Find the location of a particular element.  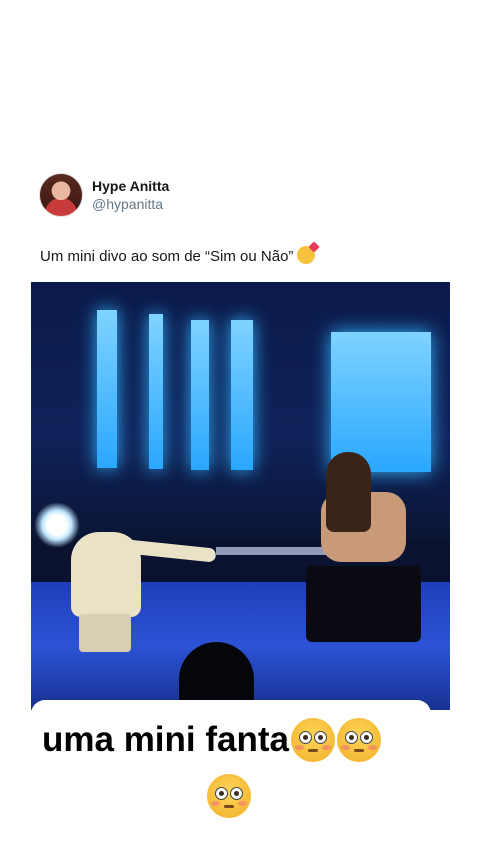

performer is located at coordinates (363, 547).